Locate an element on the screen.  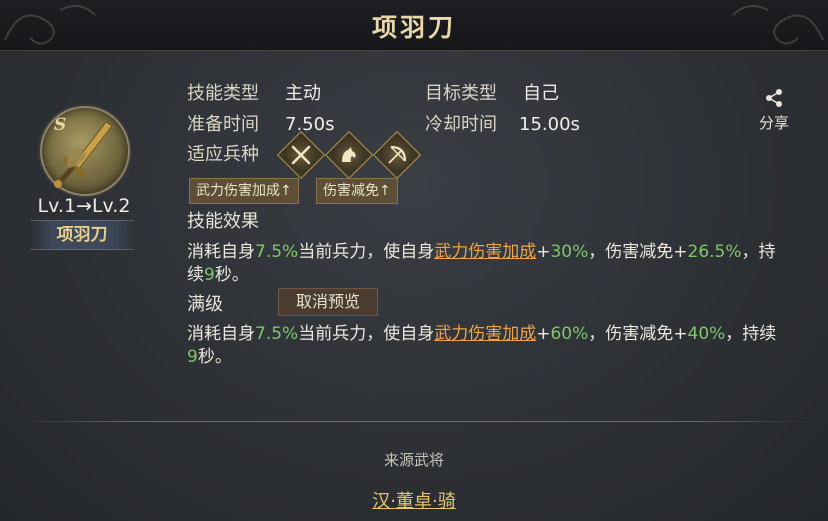
cooldown-label: 冷却时间 is located at coordinates (461, 124).